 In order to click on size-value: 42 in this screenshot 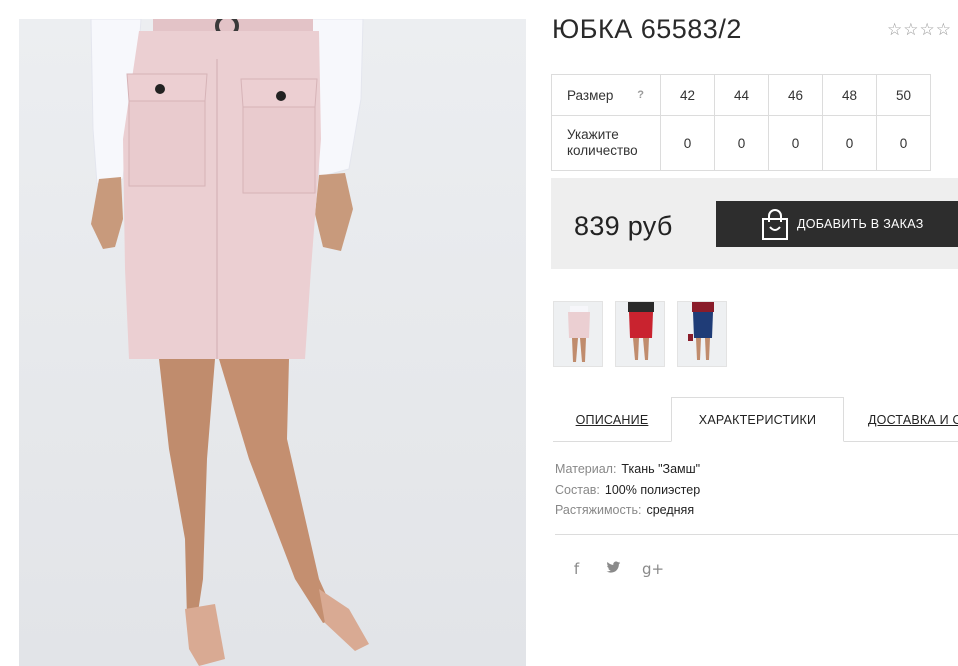, I will do `click(687, 95)`.